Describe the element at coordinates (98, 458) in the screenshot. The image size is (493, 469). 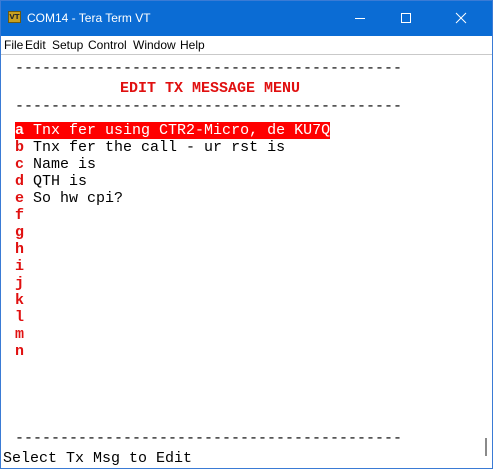
I see `status-prompt: Select Tx Msg to Edit` at that location.